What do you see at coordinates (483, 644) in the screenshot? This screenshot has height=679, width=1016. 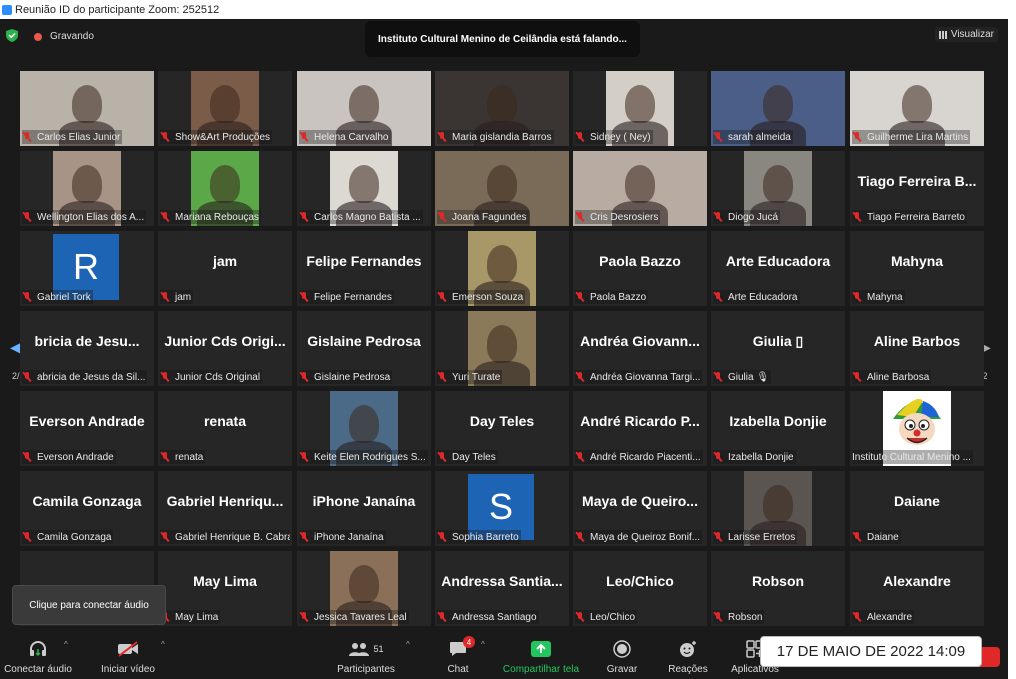 I see `chat-caret-icon: ^` at bounding box center [483, 644].